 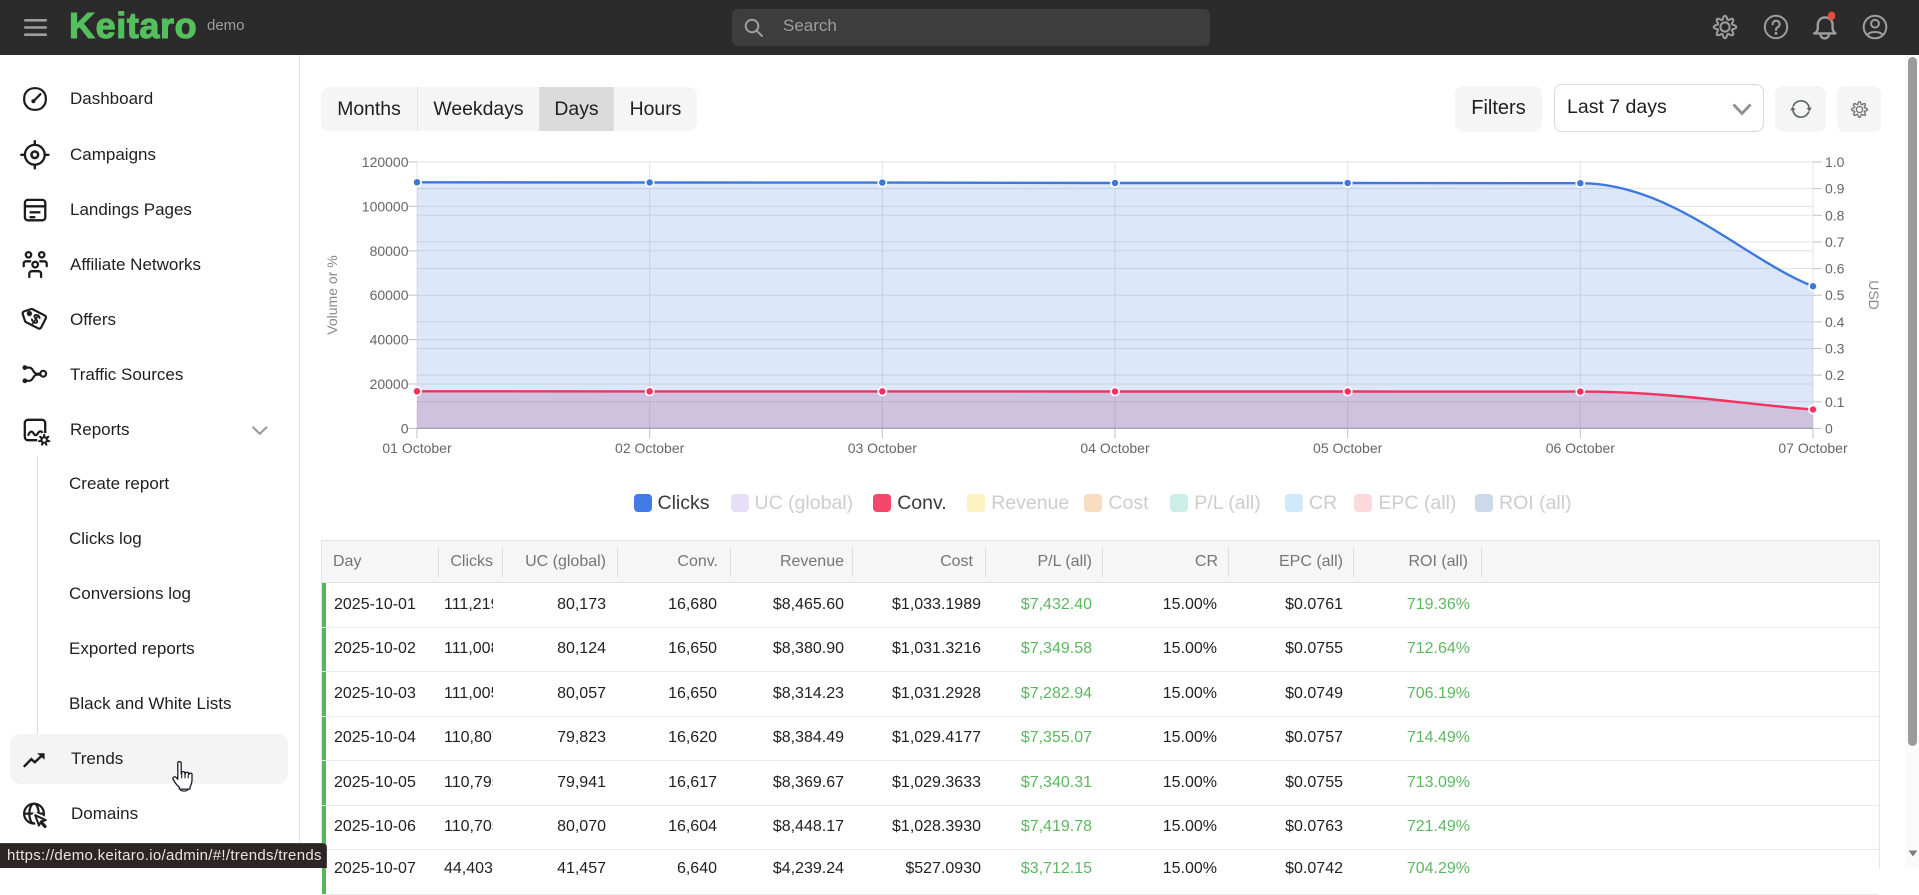 What do you see at coordinates (385, 162) in the screenshot?
I see `svg-text: 120000` at bounding box center [385, 162].